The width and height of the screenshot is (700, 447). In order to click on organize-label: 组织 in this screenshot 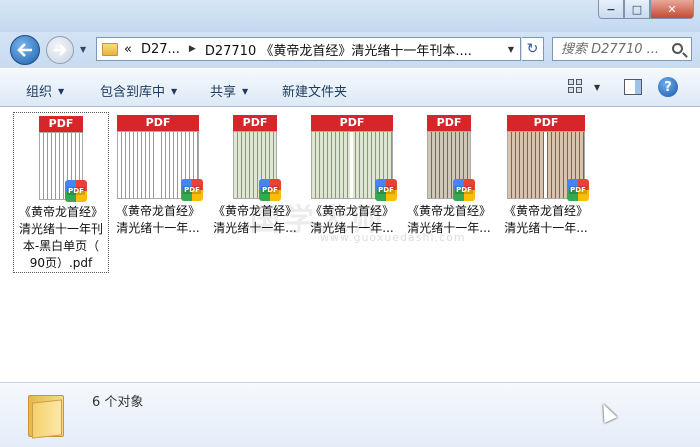, I will do `click(39, 92)`.